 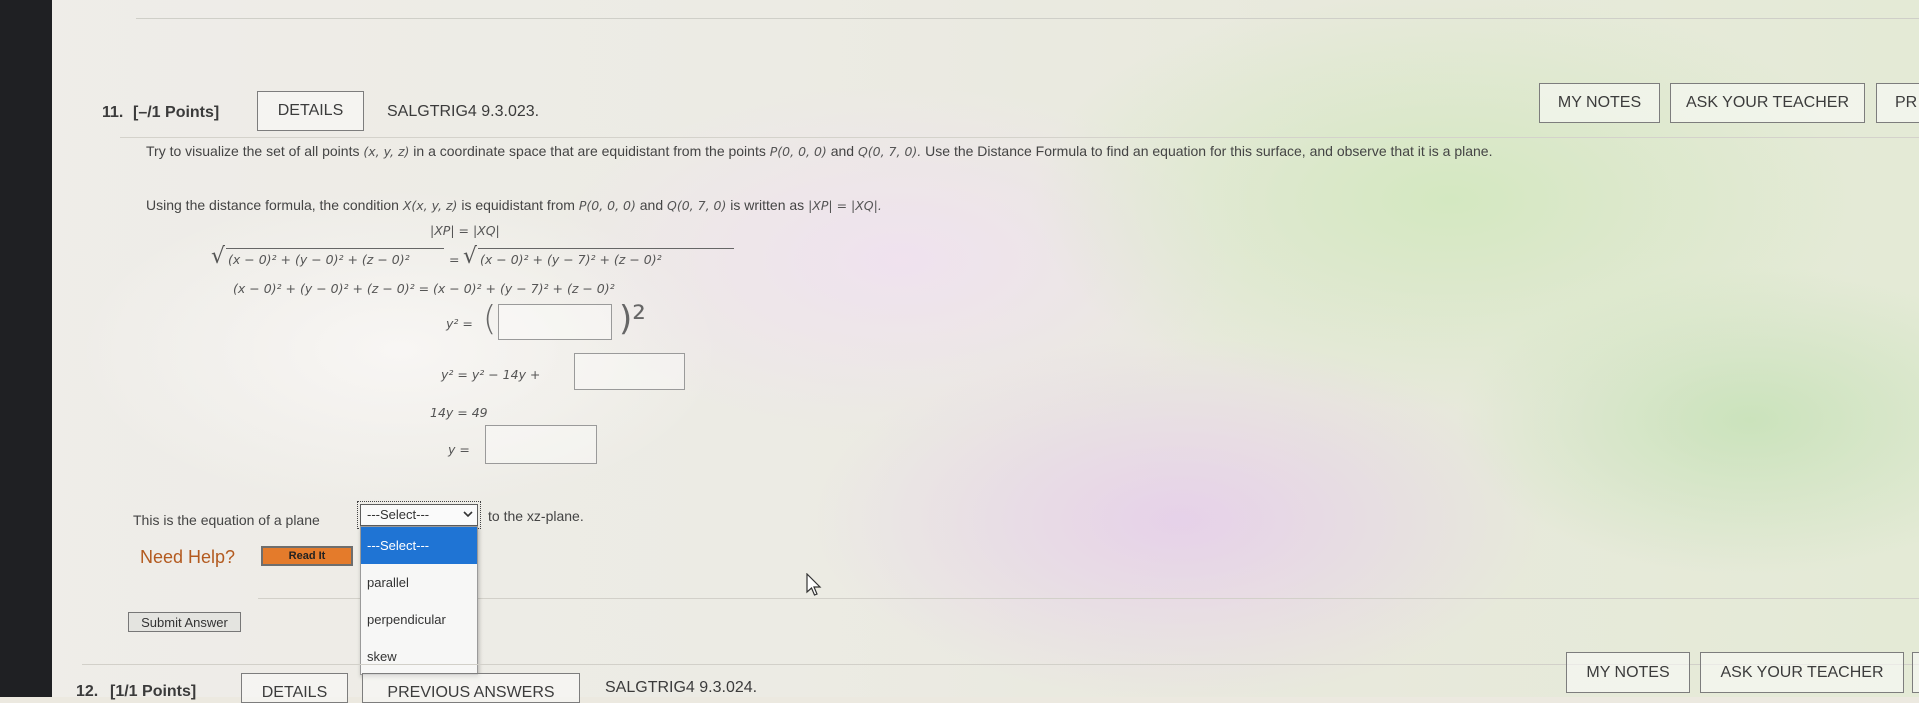 What do you see at coordinates (26, 348) in the screenshot?
I see `monitor-bezel` at bounding box center [26, 348].